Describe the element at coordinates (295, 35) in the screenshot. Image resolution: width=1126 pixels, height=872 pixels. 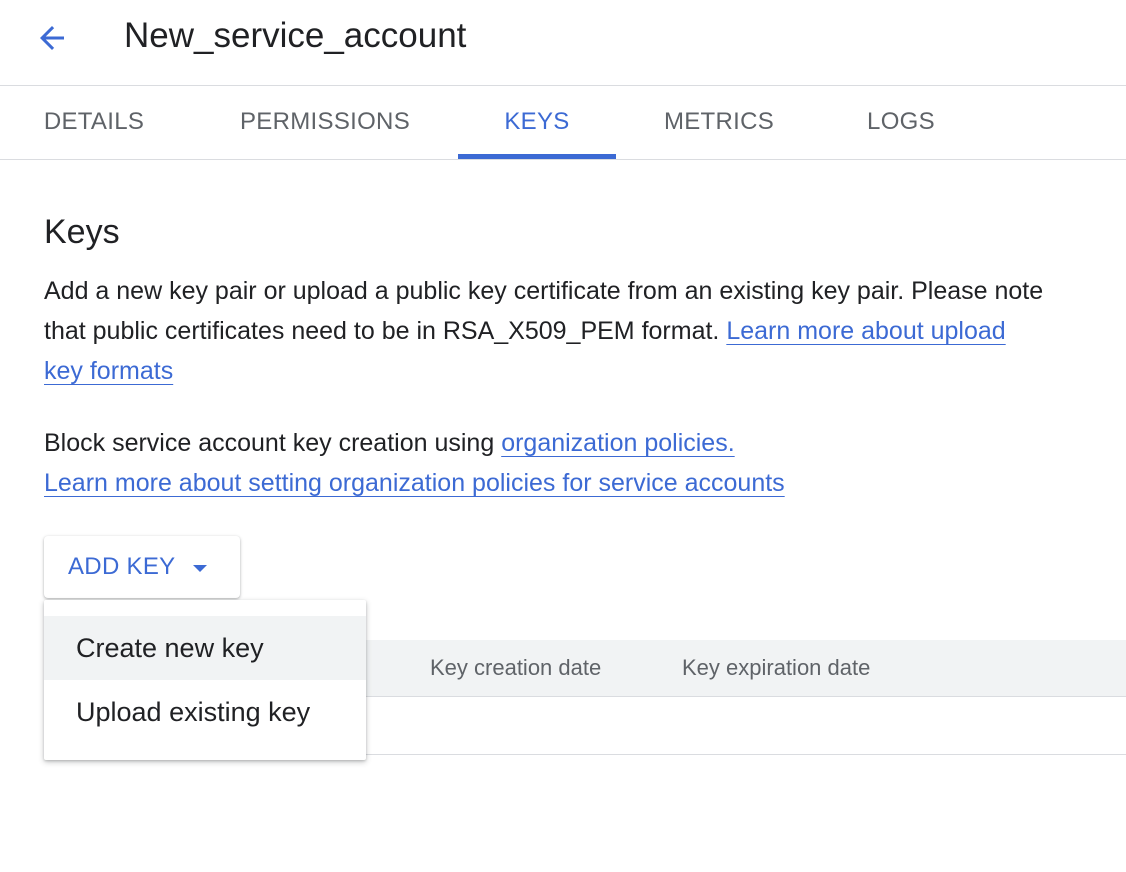
I see `page-title: New_service_account` at that location.